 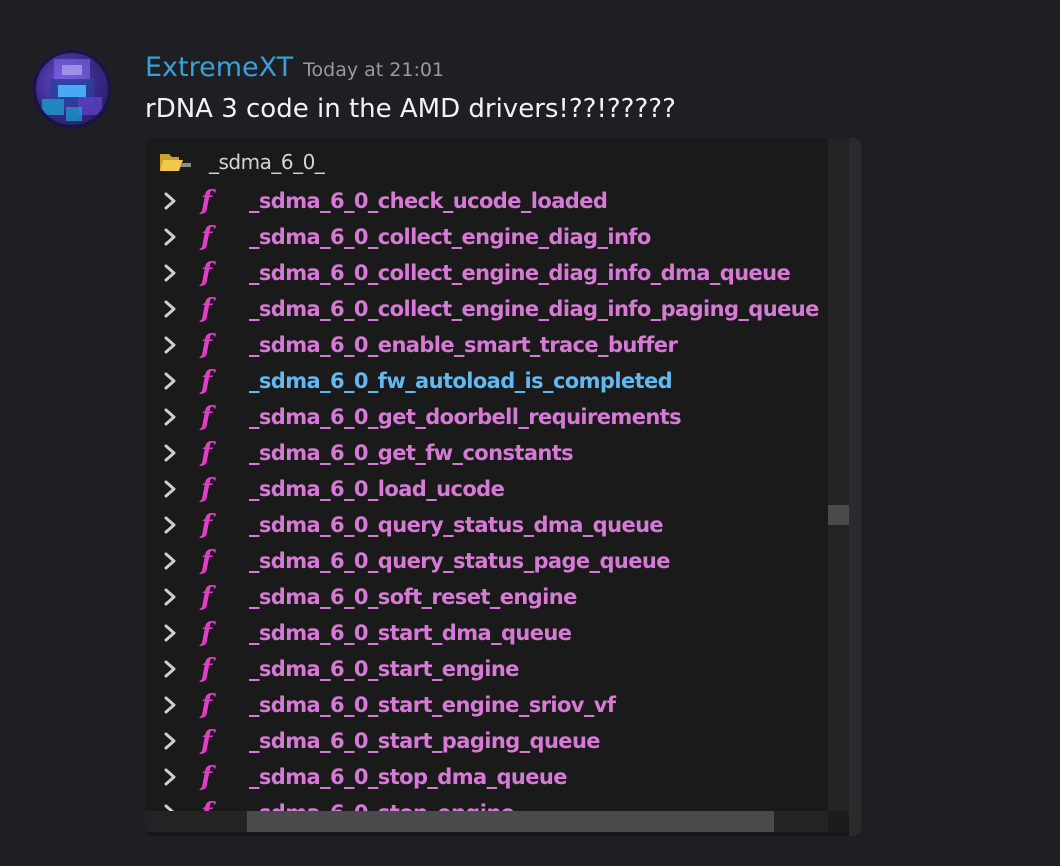 What do you see at coordinates (510, 821) in the screenshot?
I see `horizontal-scroll-thumb` at bounding box center [510, 821].